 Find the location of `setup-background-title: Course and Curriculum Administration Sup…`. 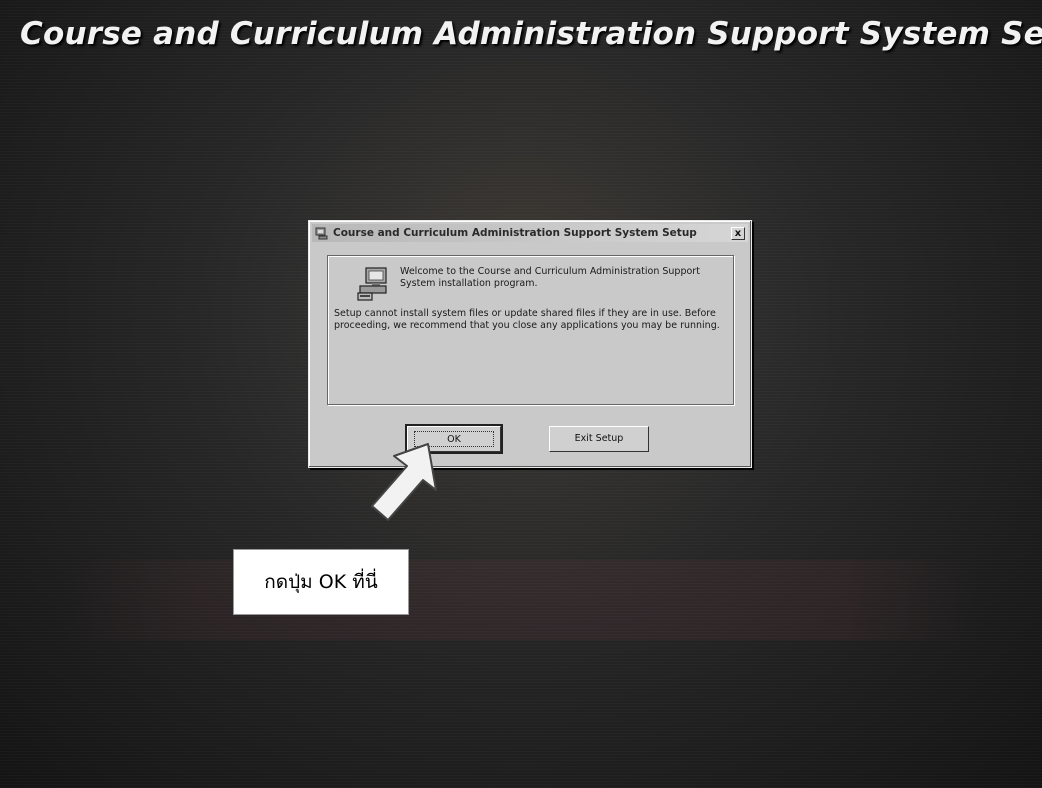

setup-background-title: Course and Curriculum Administration Sup… is located at coordinates (531, 34).